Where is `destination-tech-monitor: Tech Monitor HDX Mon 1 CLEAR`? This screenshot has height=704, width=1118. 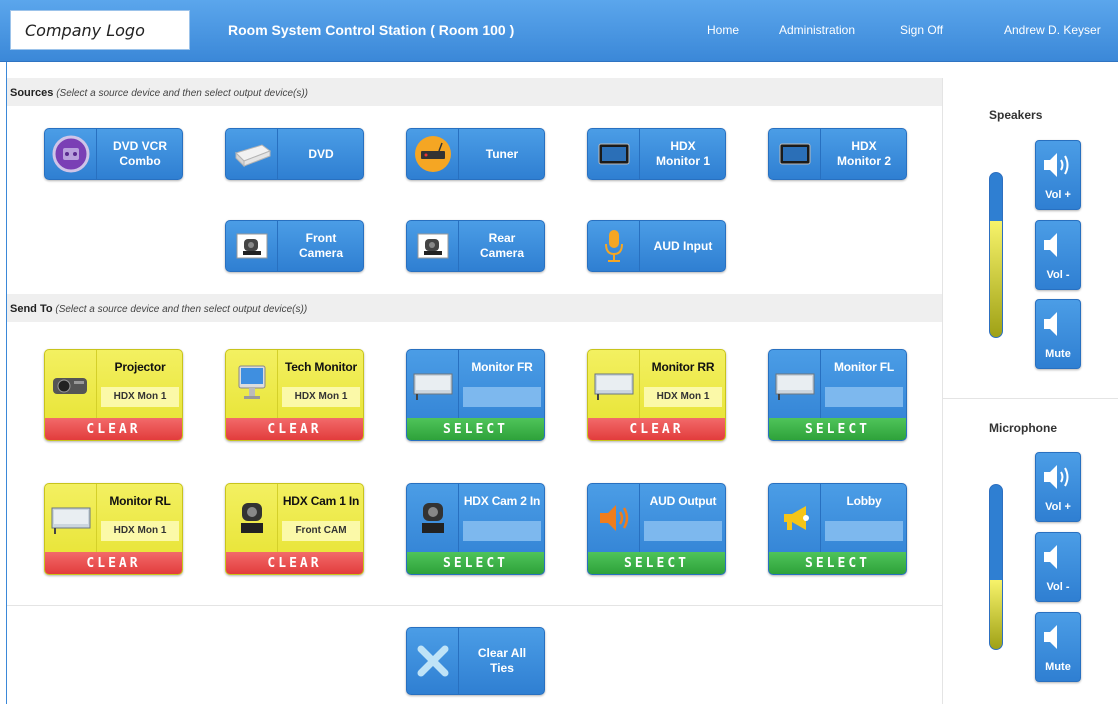 destination-tech-monitor: Tech Monitor HDX Mon 1 CLEAR is located at coordinates (294, 395).